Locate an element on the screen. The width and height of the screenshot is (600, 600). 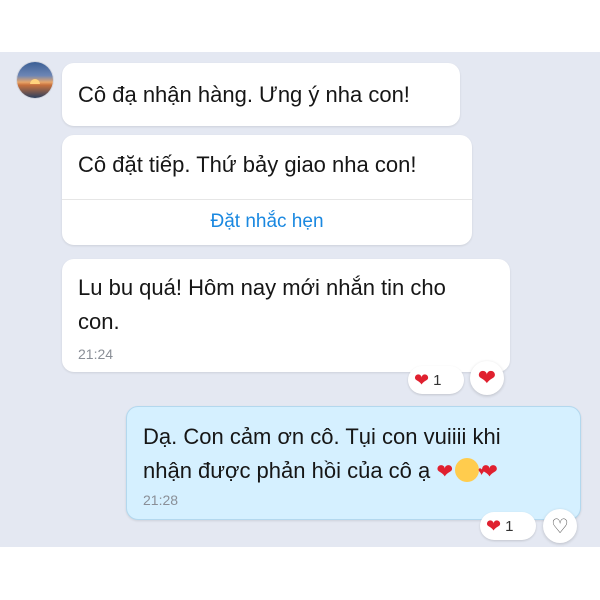
message-line: Lu bu quá! Hôm nay mới nhắn tin cho is located at coordinates (262, 287).